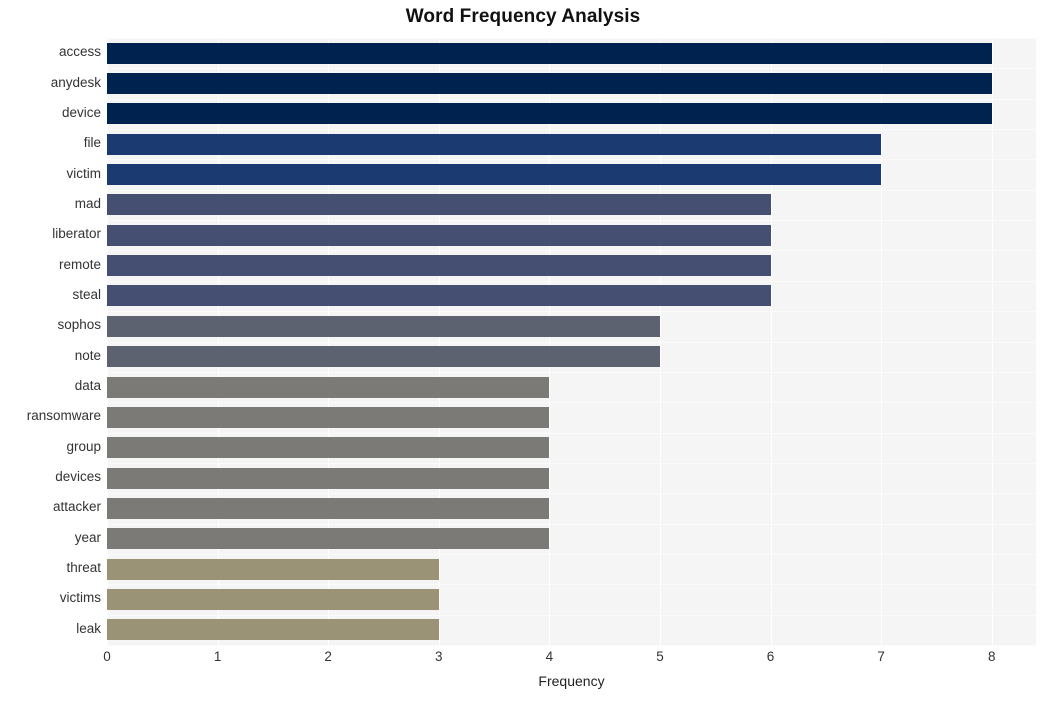  Describe the element at coordinates (92, 143) in the screenshot. I see `y-axis-tick-label: file` at that location.